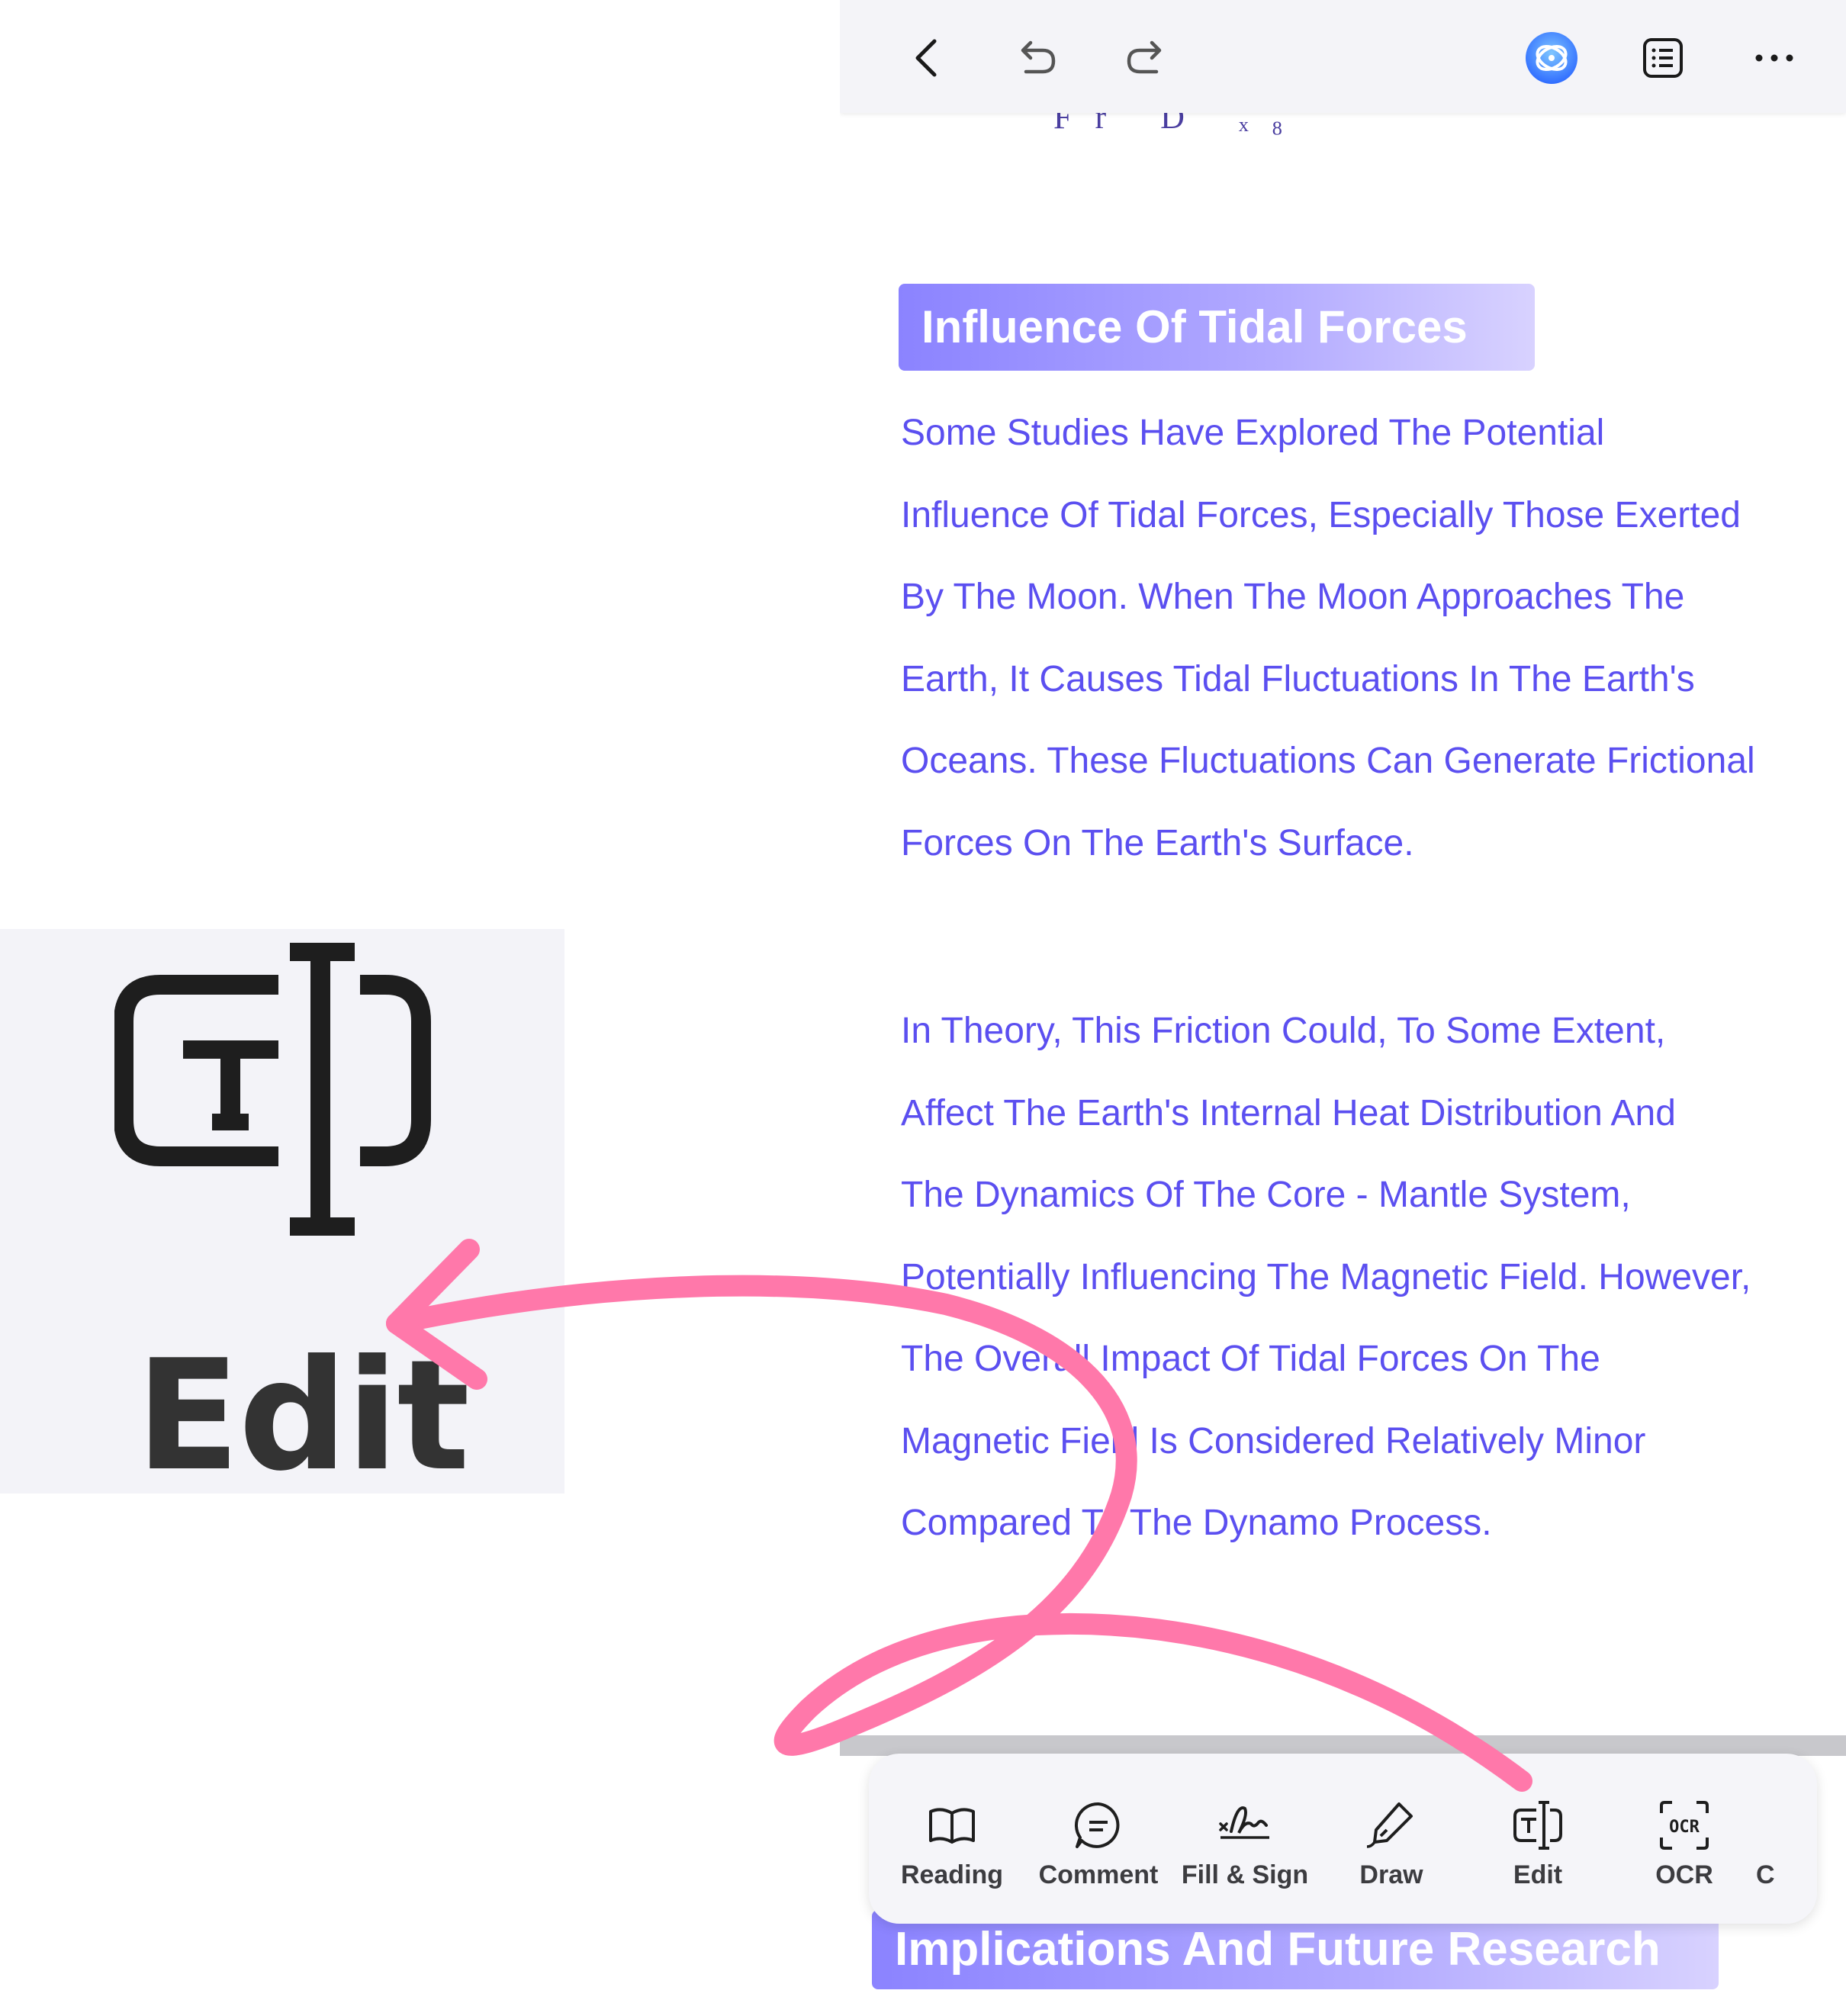 Image resolution: width=1846 pixels, height=2016 pixels. I want to click on reading-tool-button: Reading, so click(952, 1839).